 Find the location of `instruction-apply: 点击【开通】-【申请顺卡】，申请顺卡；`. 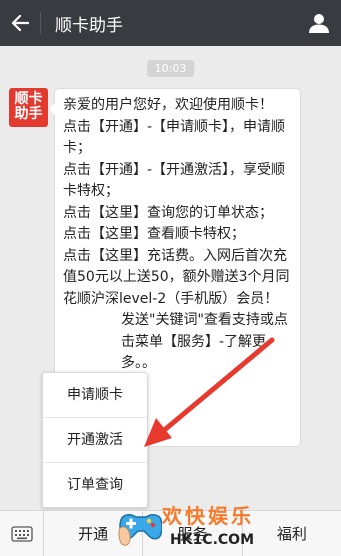

instruction-apply: 点击【开通】-【申请顺卡】，申请顺卡； is located at coordinates (178, 138).